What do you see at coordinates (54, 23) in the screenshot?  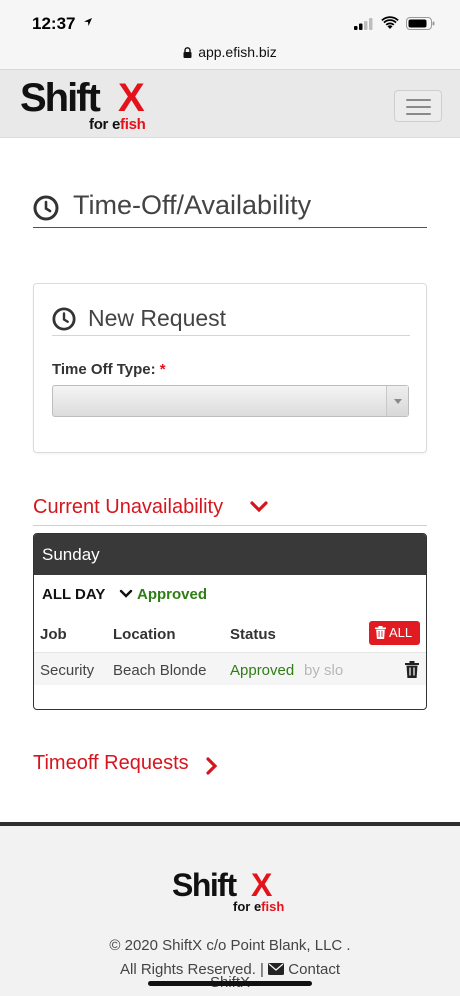 I see `clock-time: 12:37` at bounding box center [54, 23].